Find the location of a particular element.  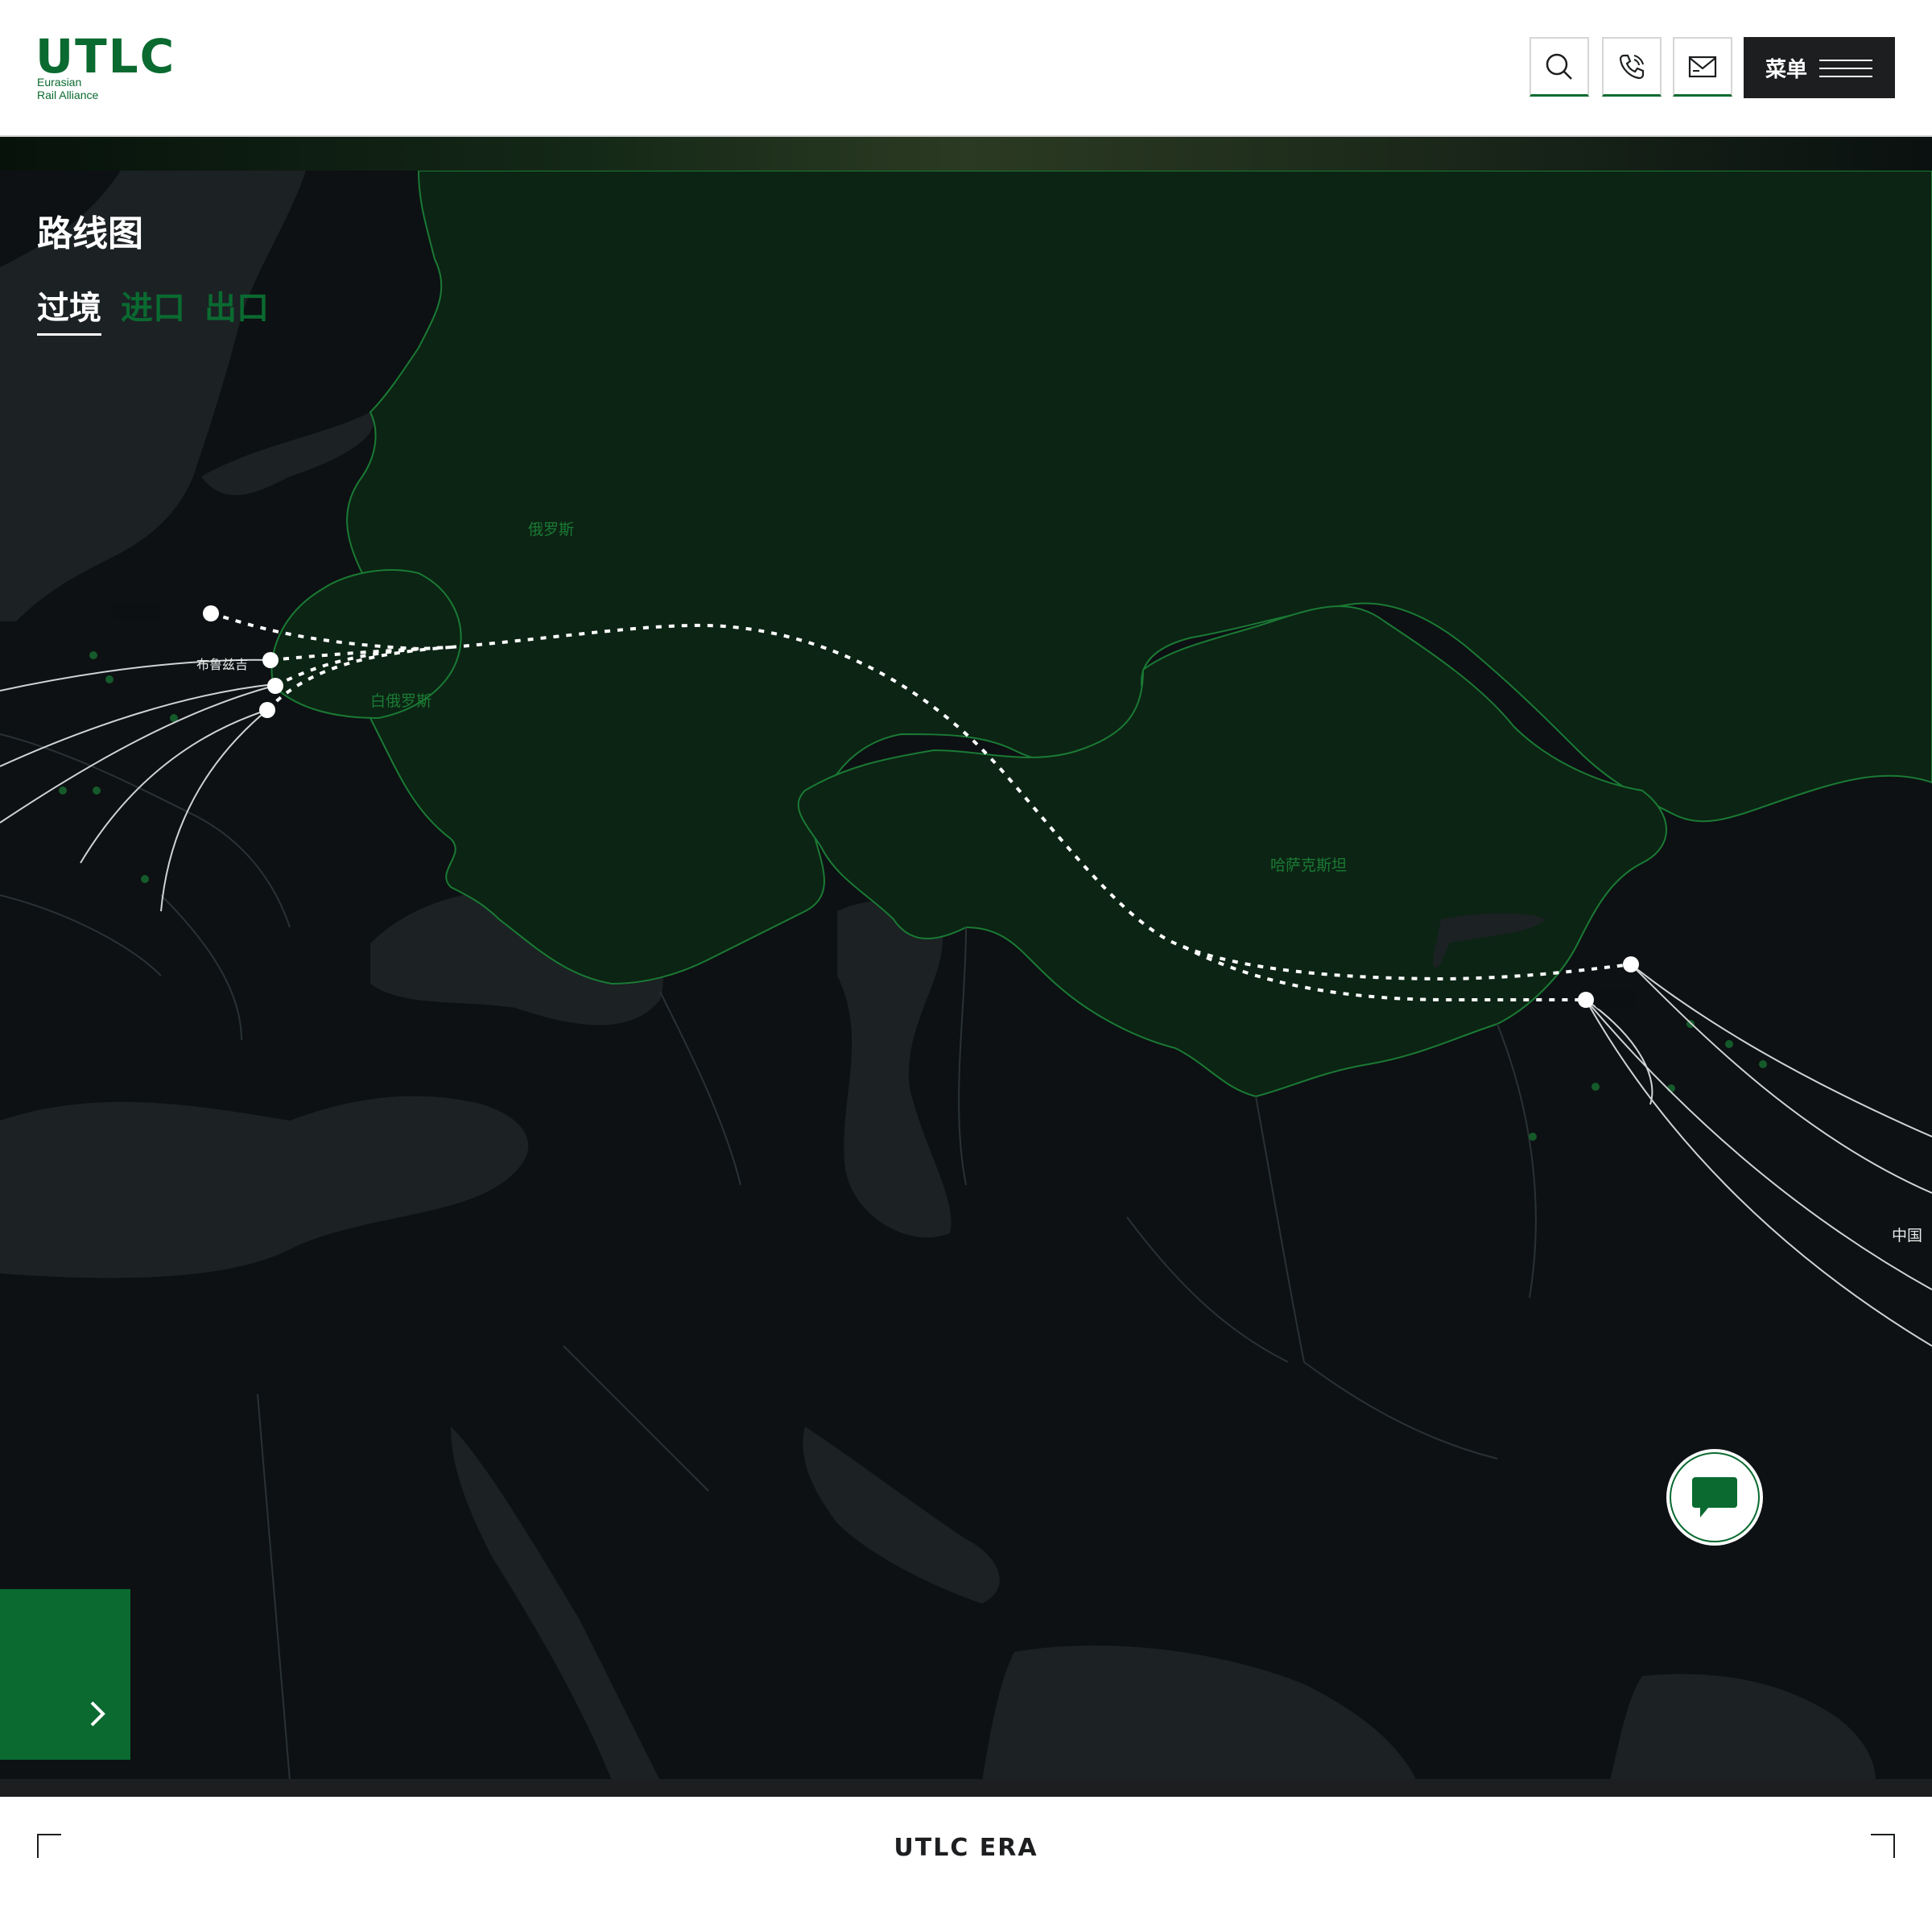

utlc-logo: UTLC Eurasian Rail Alliance is located at coordinates (111, 66).